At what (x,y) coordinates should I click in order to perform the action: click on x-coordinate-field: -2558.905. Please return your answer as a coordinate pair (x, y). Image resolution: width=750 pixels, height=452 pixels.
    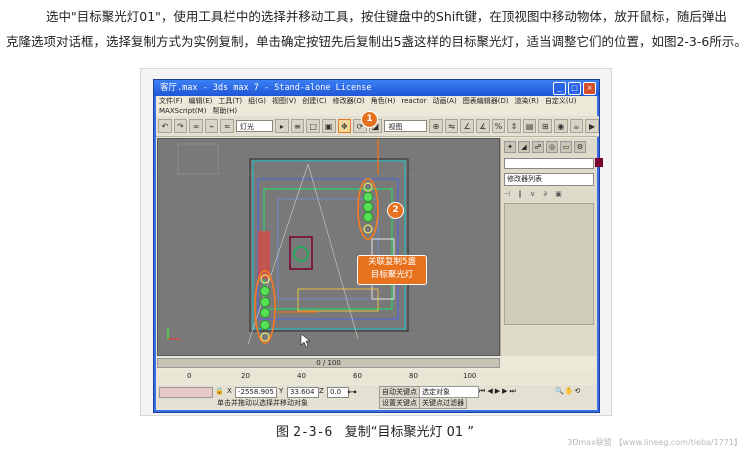
    Looking at the image, I should click on (256, 392).